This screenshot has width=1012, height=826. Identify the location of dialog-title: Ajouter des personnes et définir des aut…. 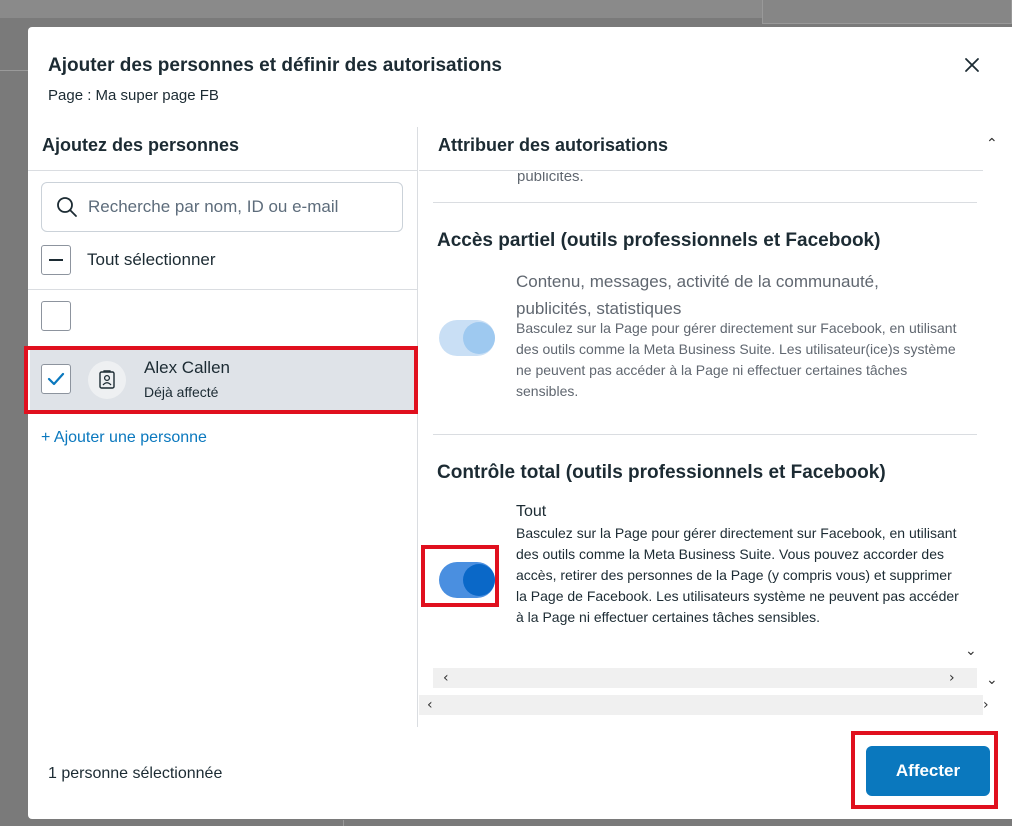
(275, 65).